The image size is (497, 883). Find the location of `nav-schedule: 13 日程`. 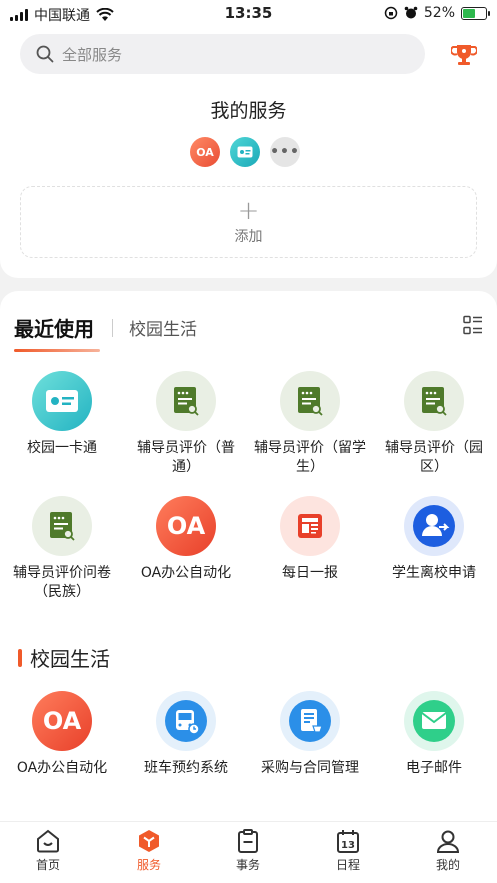

nav-schedule: 13 日程 is located at coordinates (348, 850).